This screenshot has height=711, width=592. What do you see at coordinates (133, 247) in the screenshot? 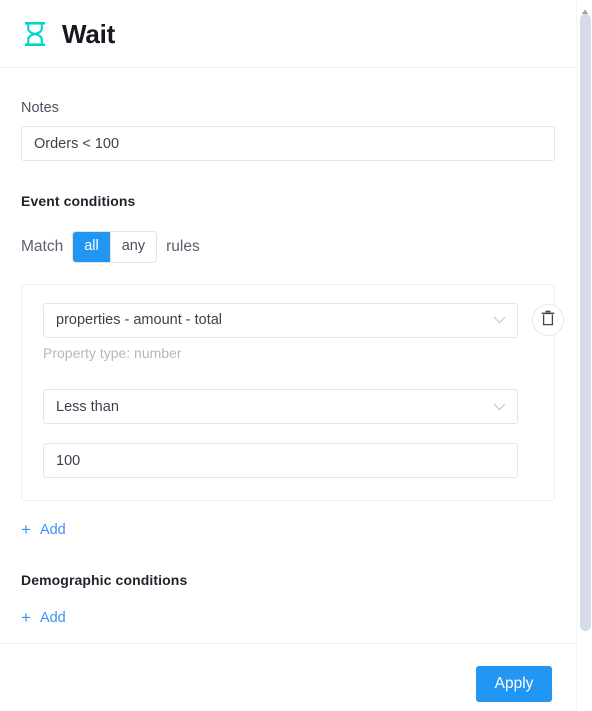
I see `match-toggle-any: any` at bounding box center [133, 247].